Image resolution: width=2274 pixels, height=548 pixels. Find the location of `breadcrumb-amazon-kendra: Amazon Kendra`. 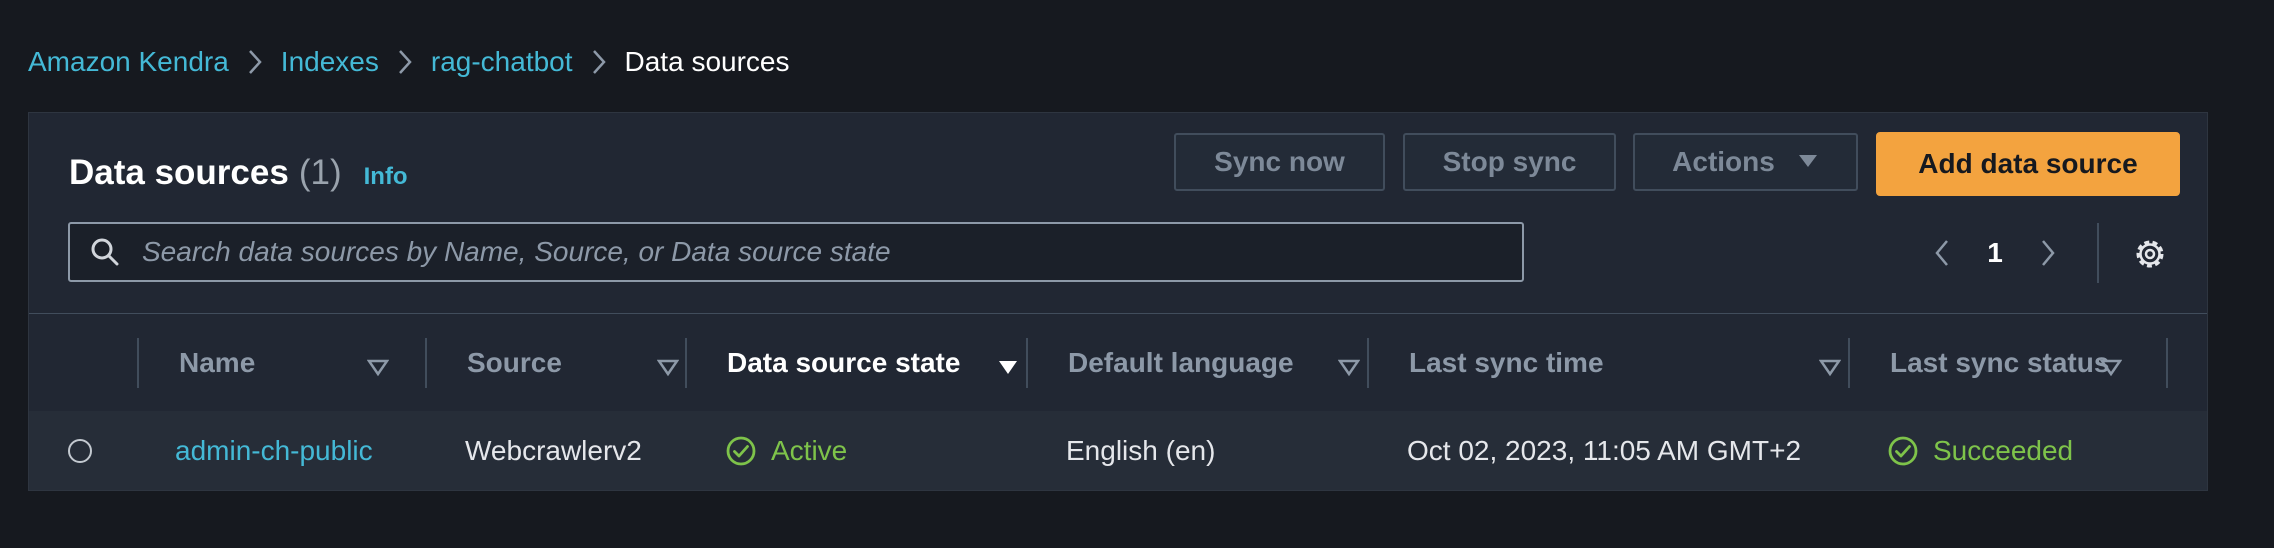

breadcrumb-amazon-kendra: Amazon Kendra is located at coordinates (128, 62).